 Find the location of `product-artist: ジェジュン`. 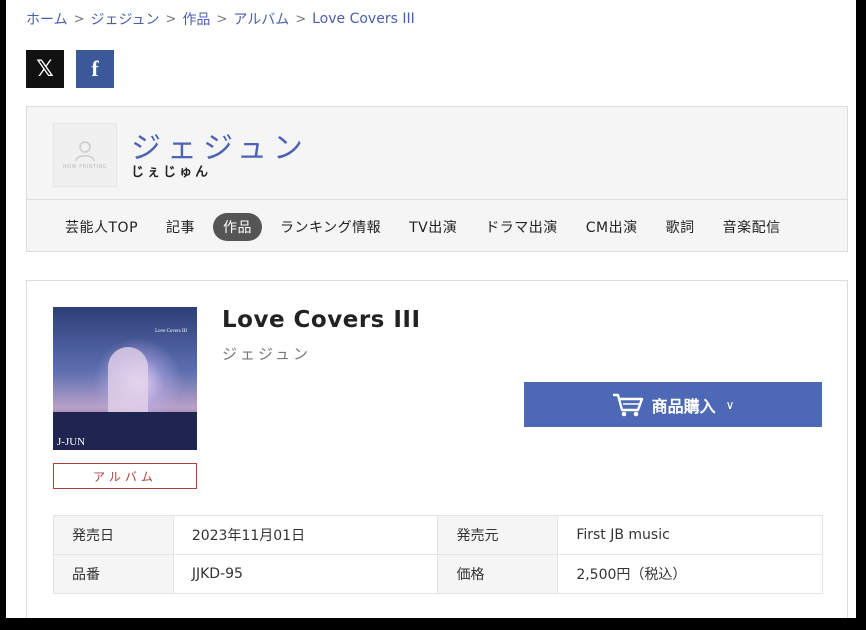

product-artist: ジェジュン is located at coordinates (266, 353).